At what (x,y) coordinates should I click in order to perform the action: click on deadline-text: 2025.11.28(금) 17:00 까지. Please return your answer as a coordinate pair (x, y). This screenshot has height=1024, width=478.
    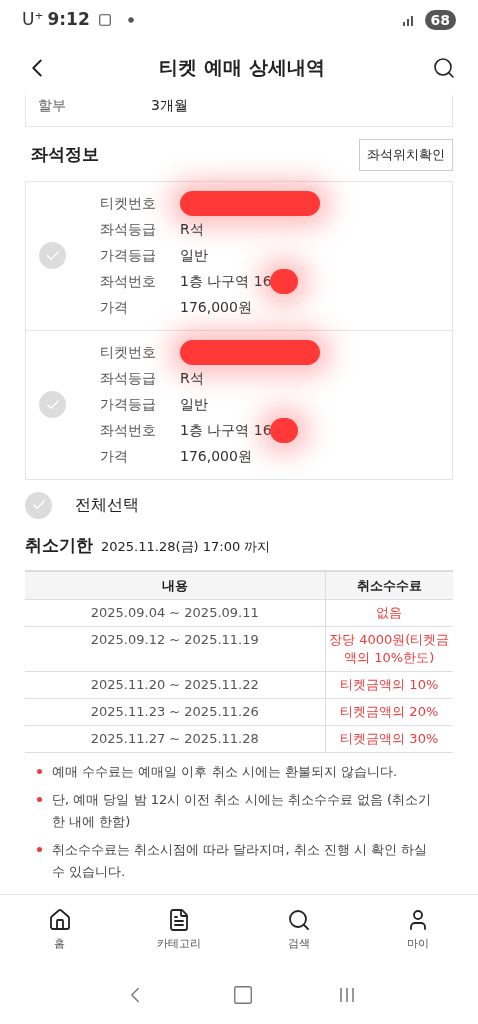
    Looking at the image, I should click on (186, 546).